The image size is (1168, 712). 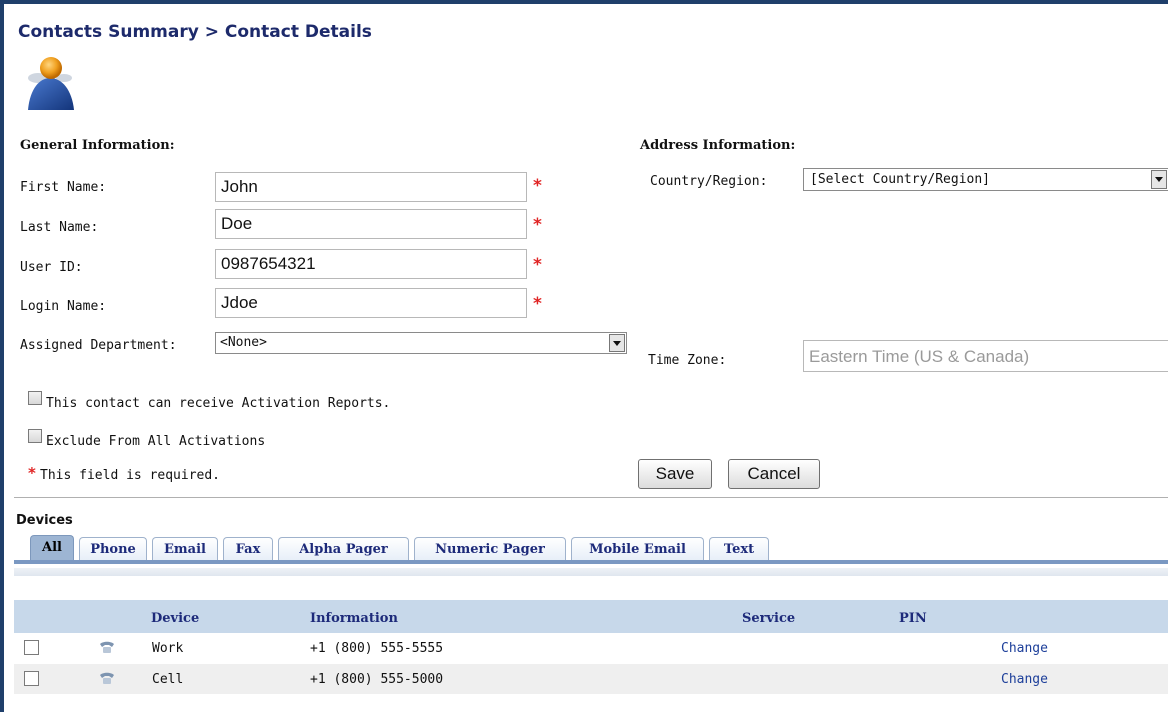 I want to click on row-device: Work, so click(x=168, y=648).